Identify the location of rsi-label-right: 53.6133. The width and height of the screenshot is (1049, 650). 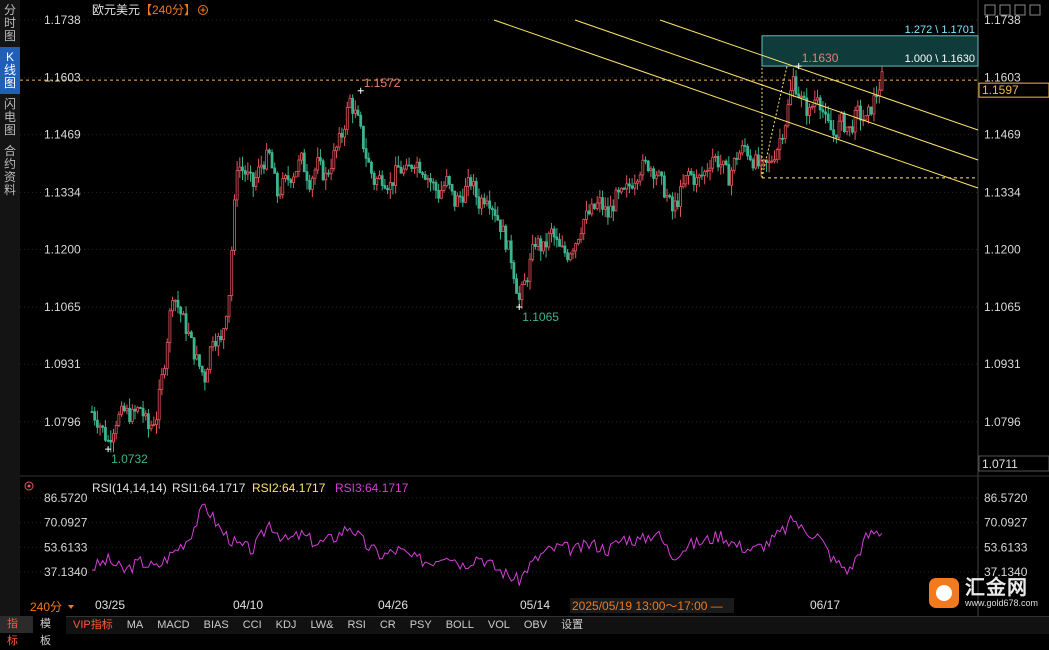
(1006, 547).